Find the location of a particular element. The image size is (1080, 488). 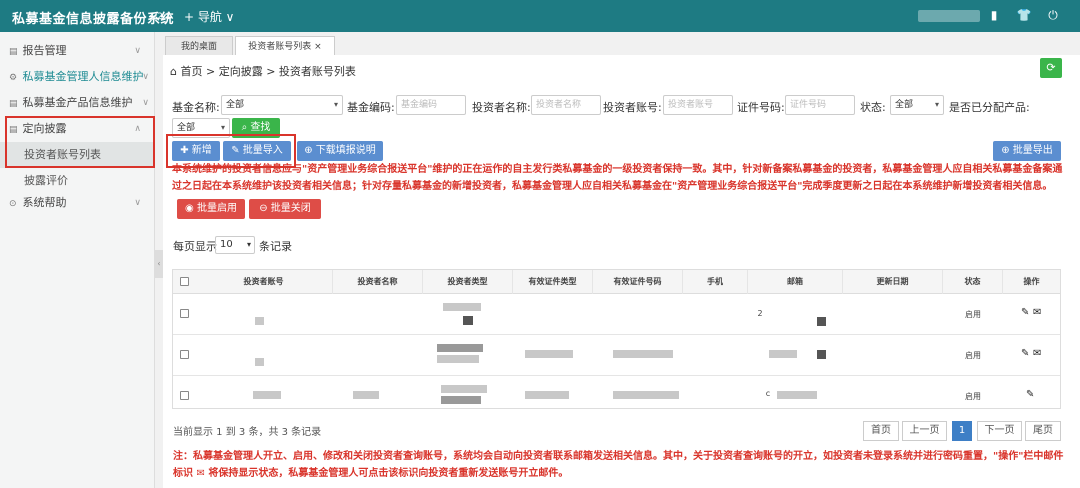

sidebar-item-help: ⊙ 系统帮助 ∨ is located at coordinates (77, 203).